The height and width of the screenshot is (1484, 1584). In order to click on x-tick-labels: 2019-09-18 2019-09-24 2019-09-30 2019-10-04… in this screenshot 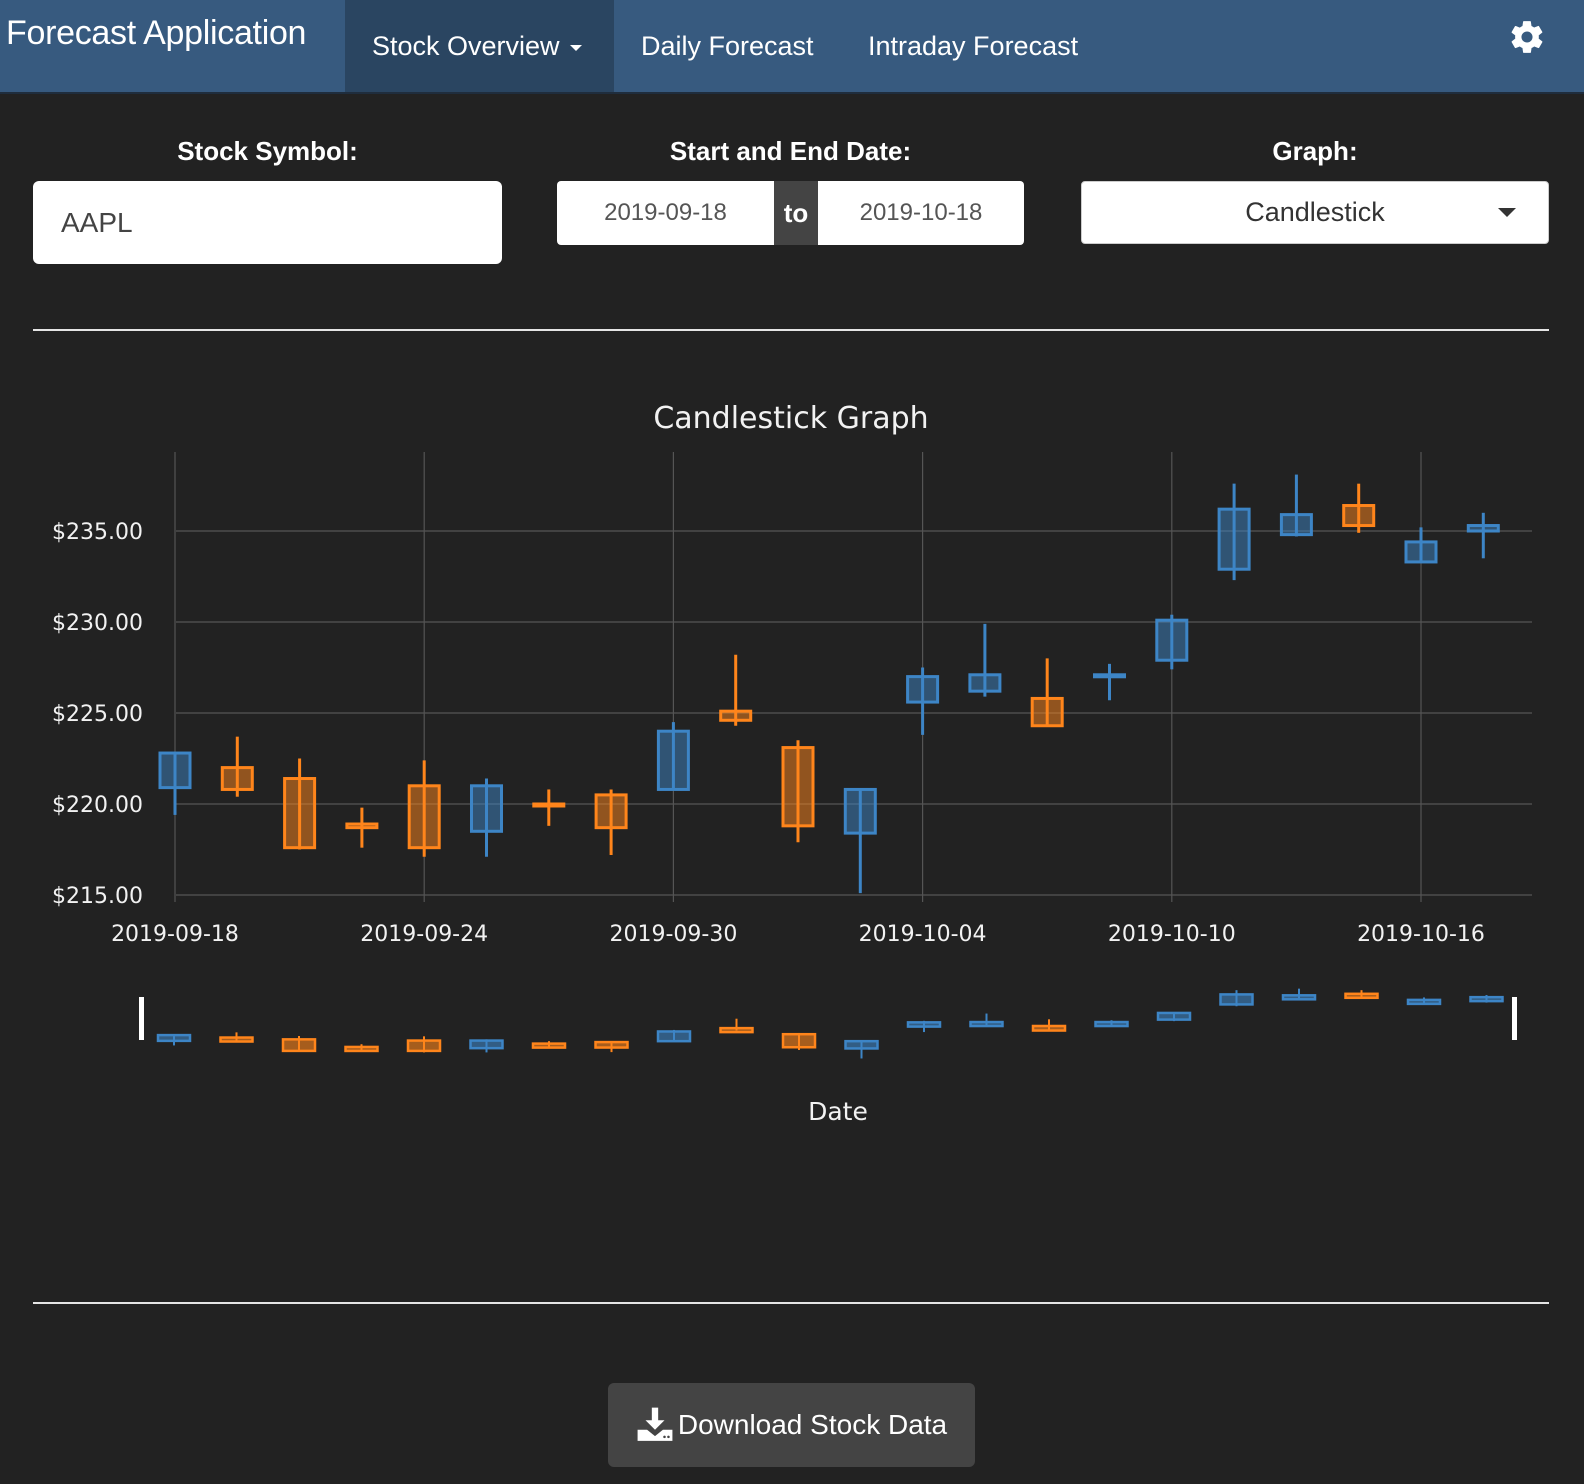, I will do `click(798, 934)`.